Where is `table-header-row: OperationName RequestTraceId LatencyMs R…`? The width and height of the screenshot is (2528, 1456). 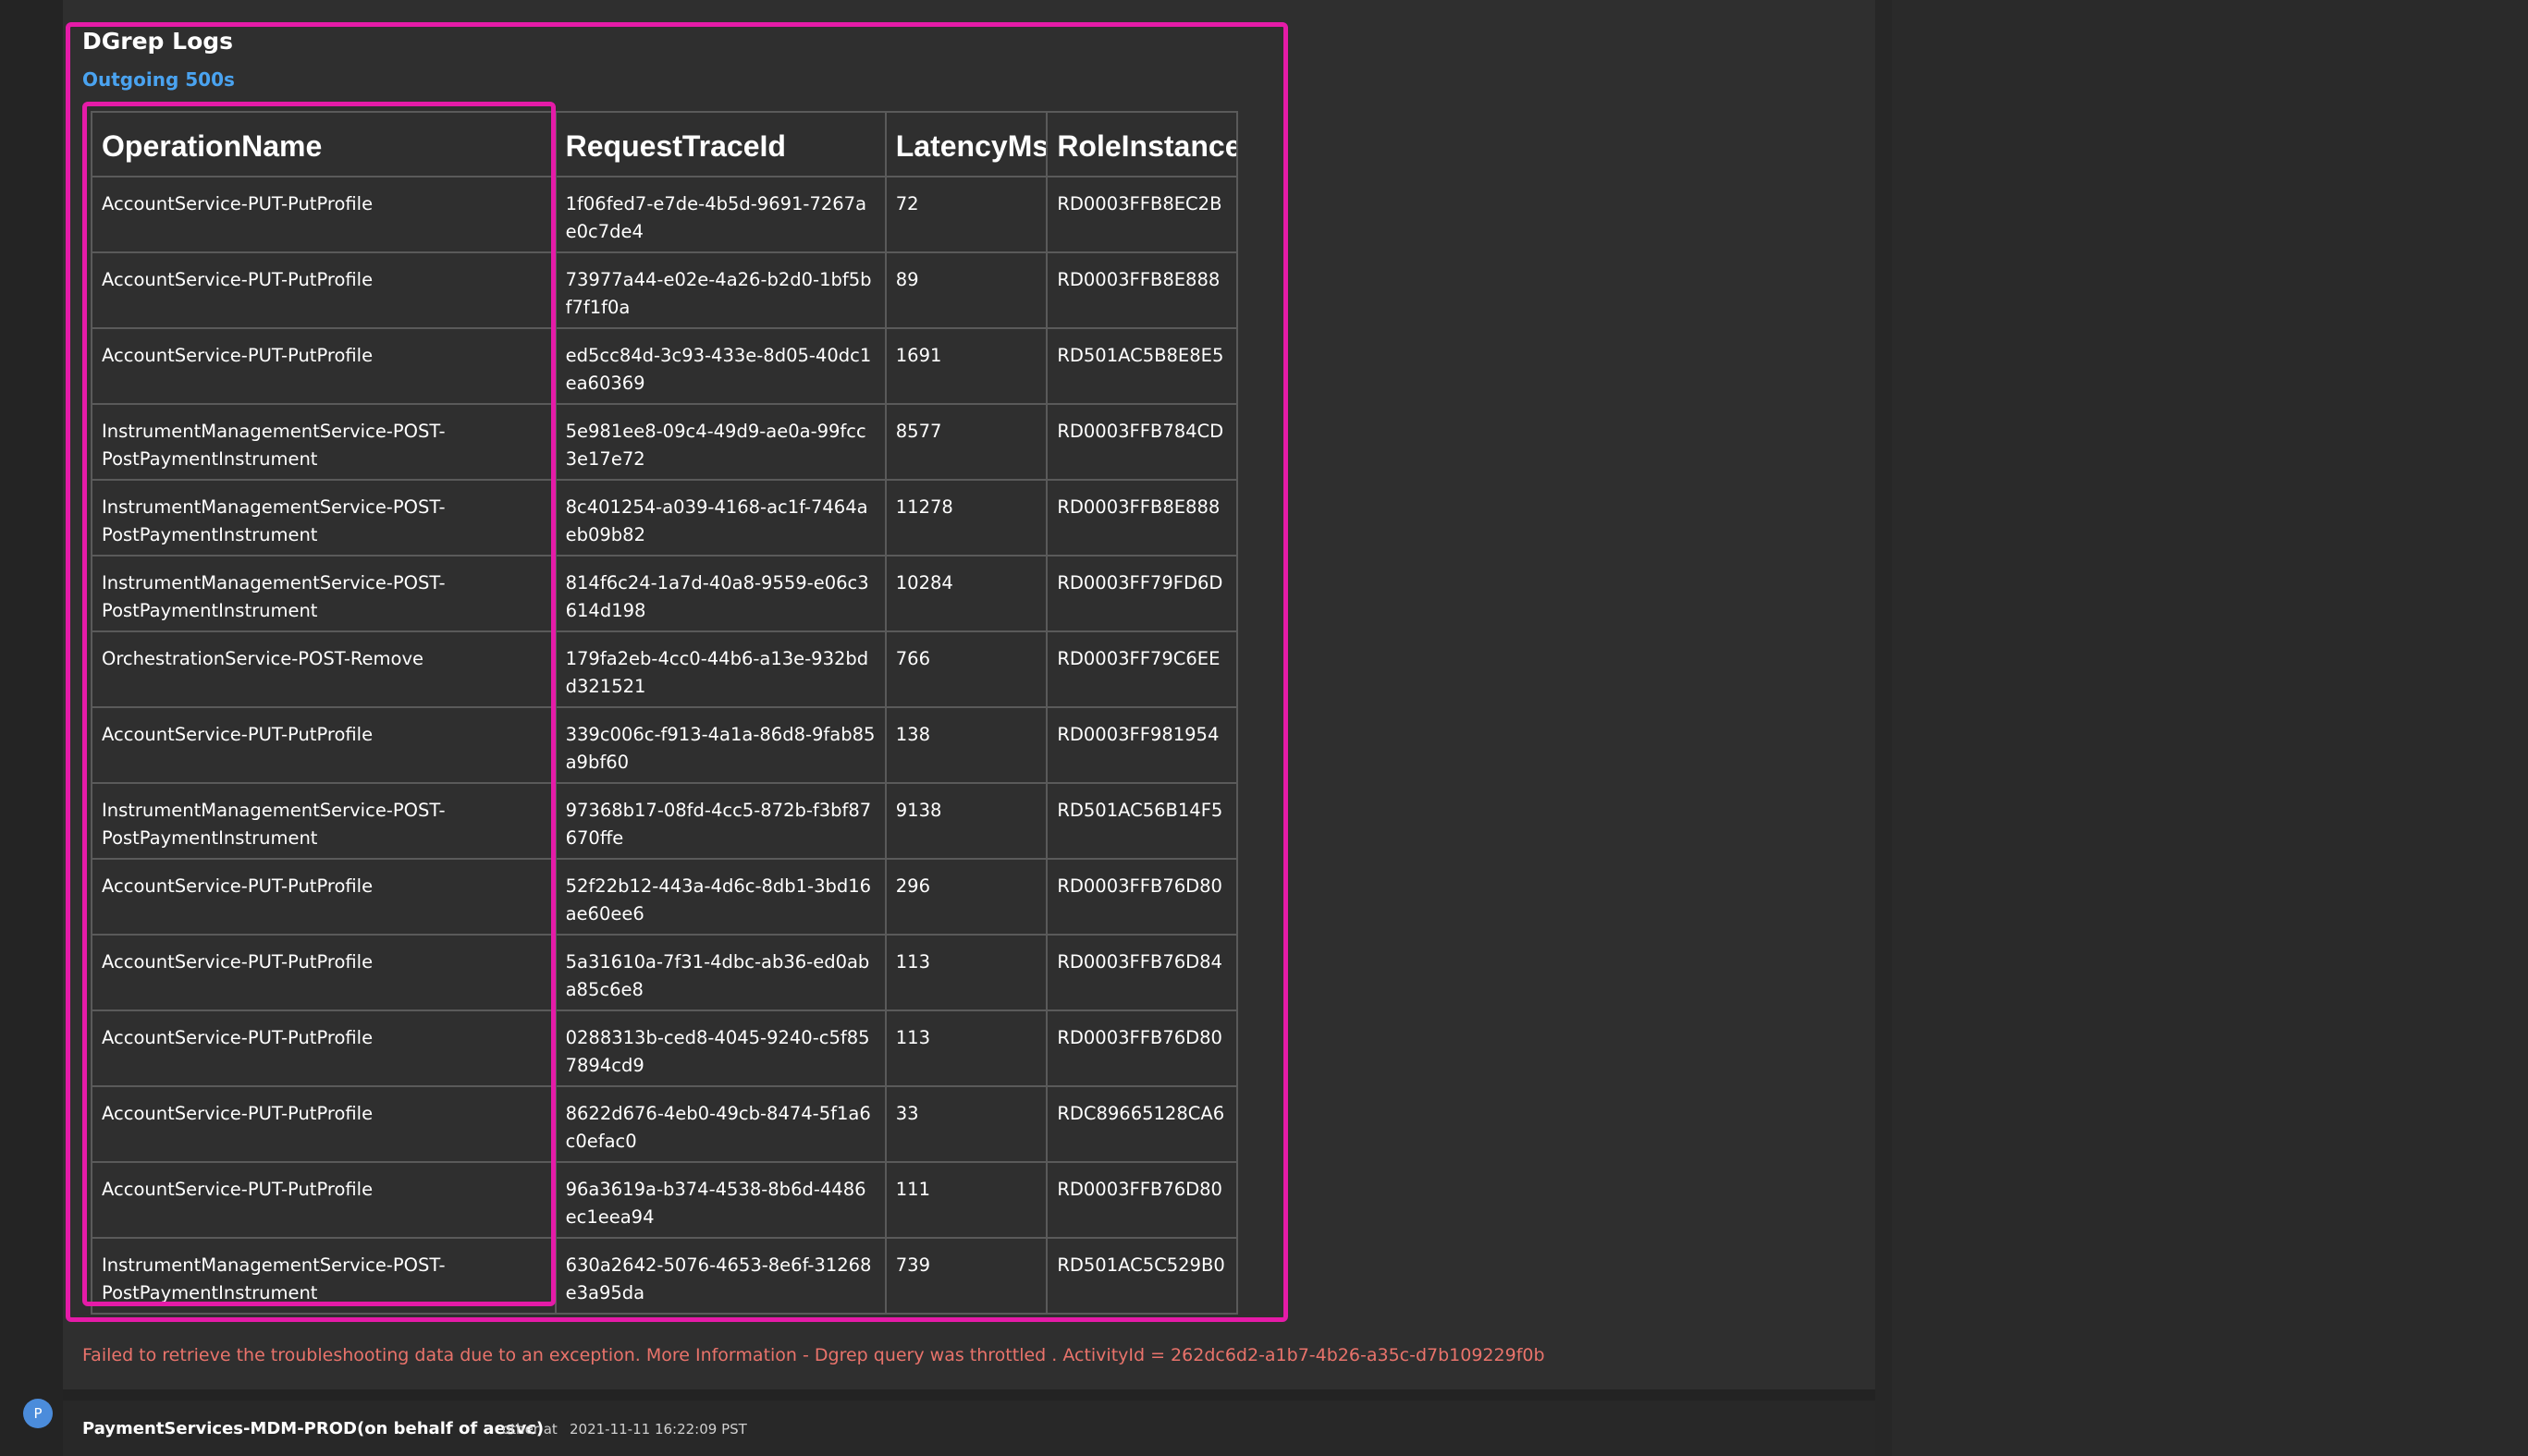 table-header-row: OperationName RequestTraceId LatencyMs R… is located at coordinates (664, 144).